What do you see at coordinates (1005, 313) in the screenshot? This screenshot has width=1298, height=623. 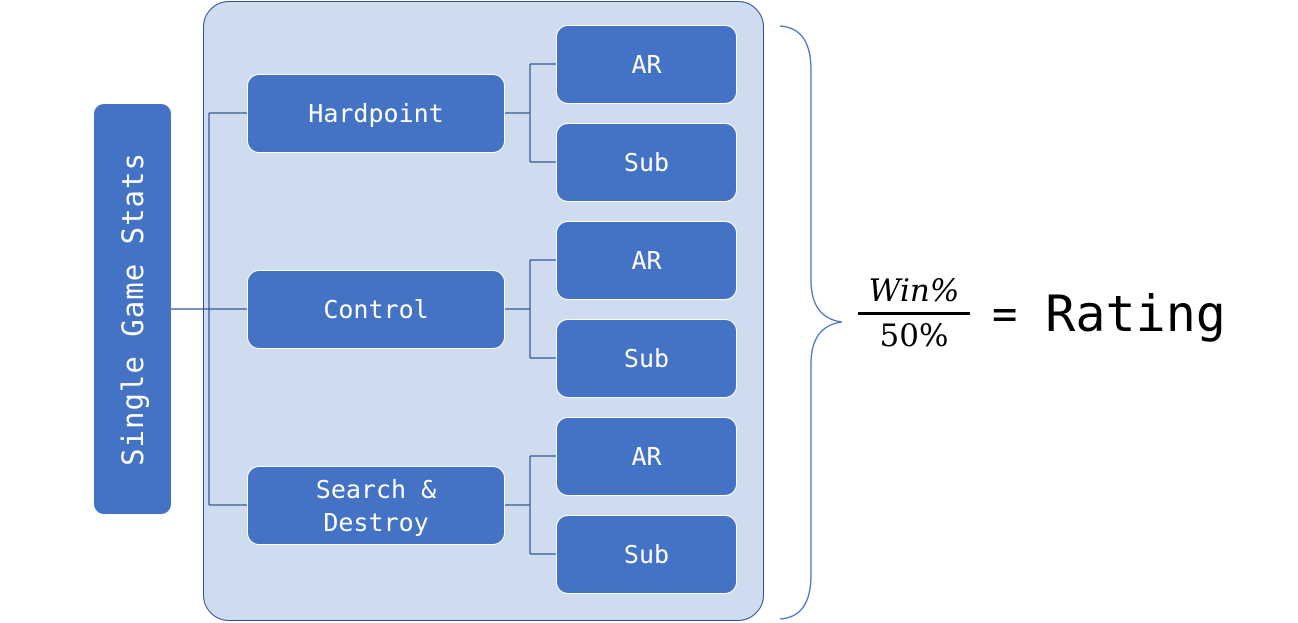 I see `equals-sign: =` at bounding box center [1005, 313].